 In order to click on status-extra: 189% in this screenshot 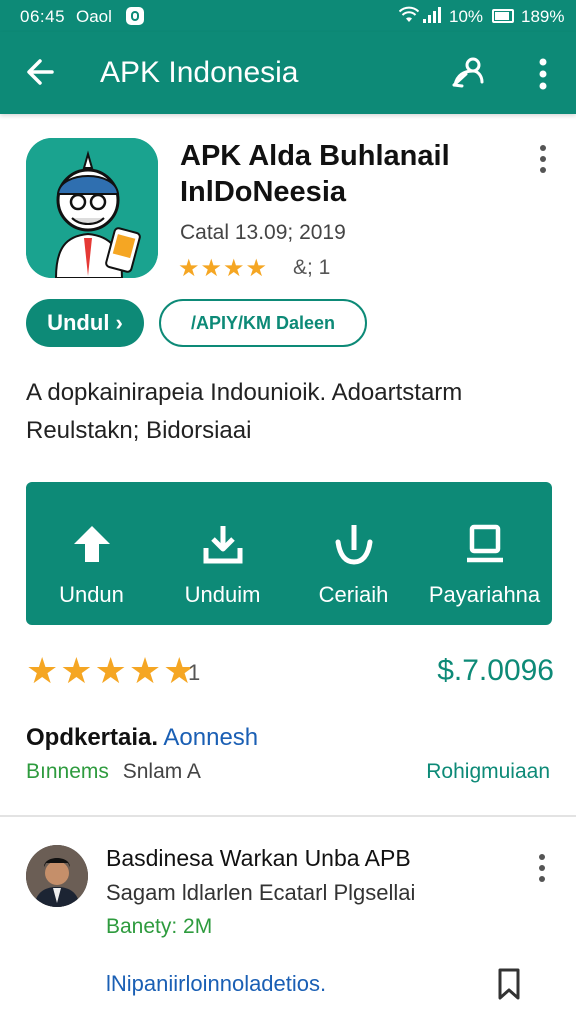, I will do `click(543, 16)`.